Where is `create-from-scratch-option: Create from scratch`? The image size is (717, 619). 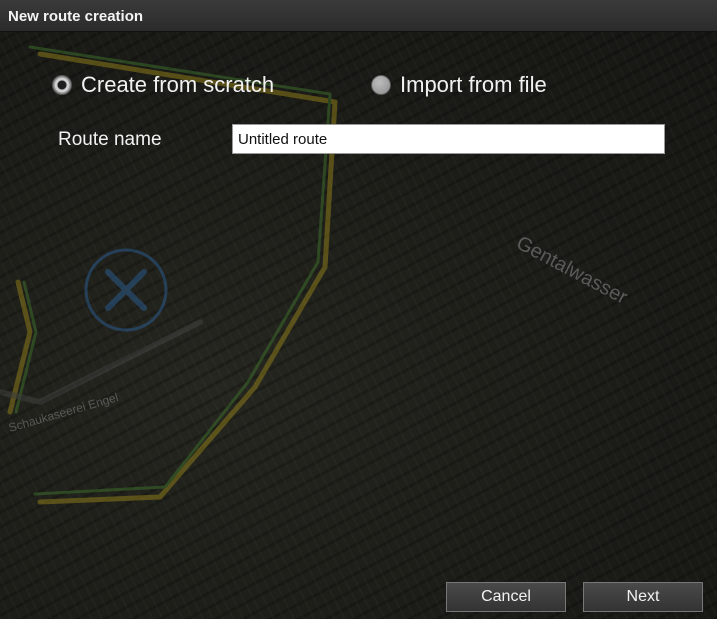
create-from-scratch-option: Create from scratch is located at coordinates (163, 85).